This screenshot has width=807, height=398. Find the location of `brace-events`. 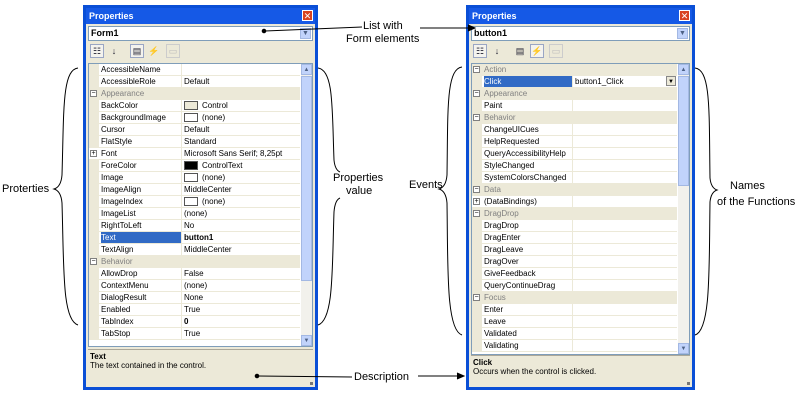

brace-events is located at coordinates (450, 201).